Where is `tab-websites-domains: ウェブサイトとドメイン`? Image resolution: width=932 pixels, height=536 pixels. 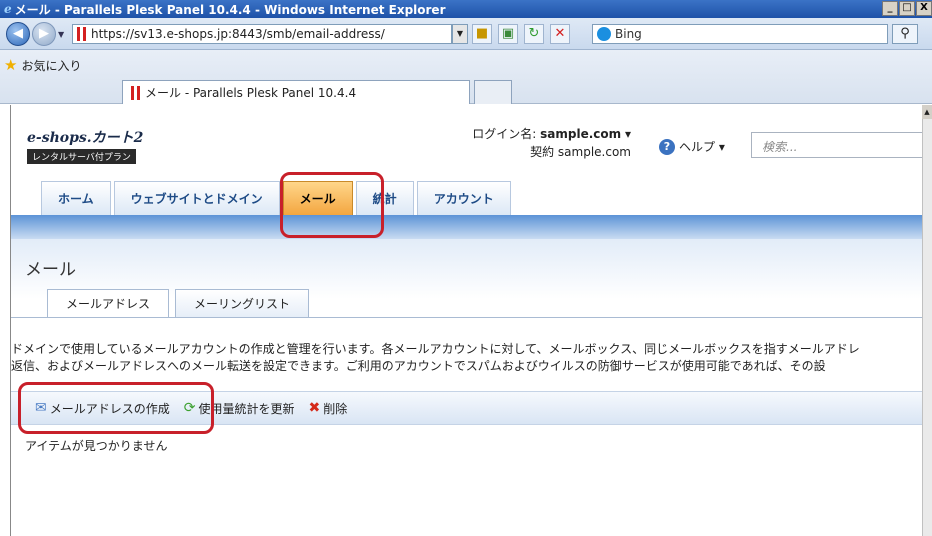 tab-websites-domains: ウェブサイトとドメイン is located at coordinates (196, 198).